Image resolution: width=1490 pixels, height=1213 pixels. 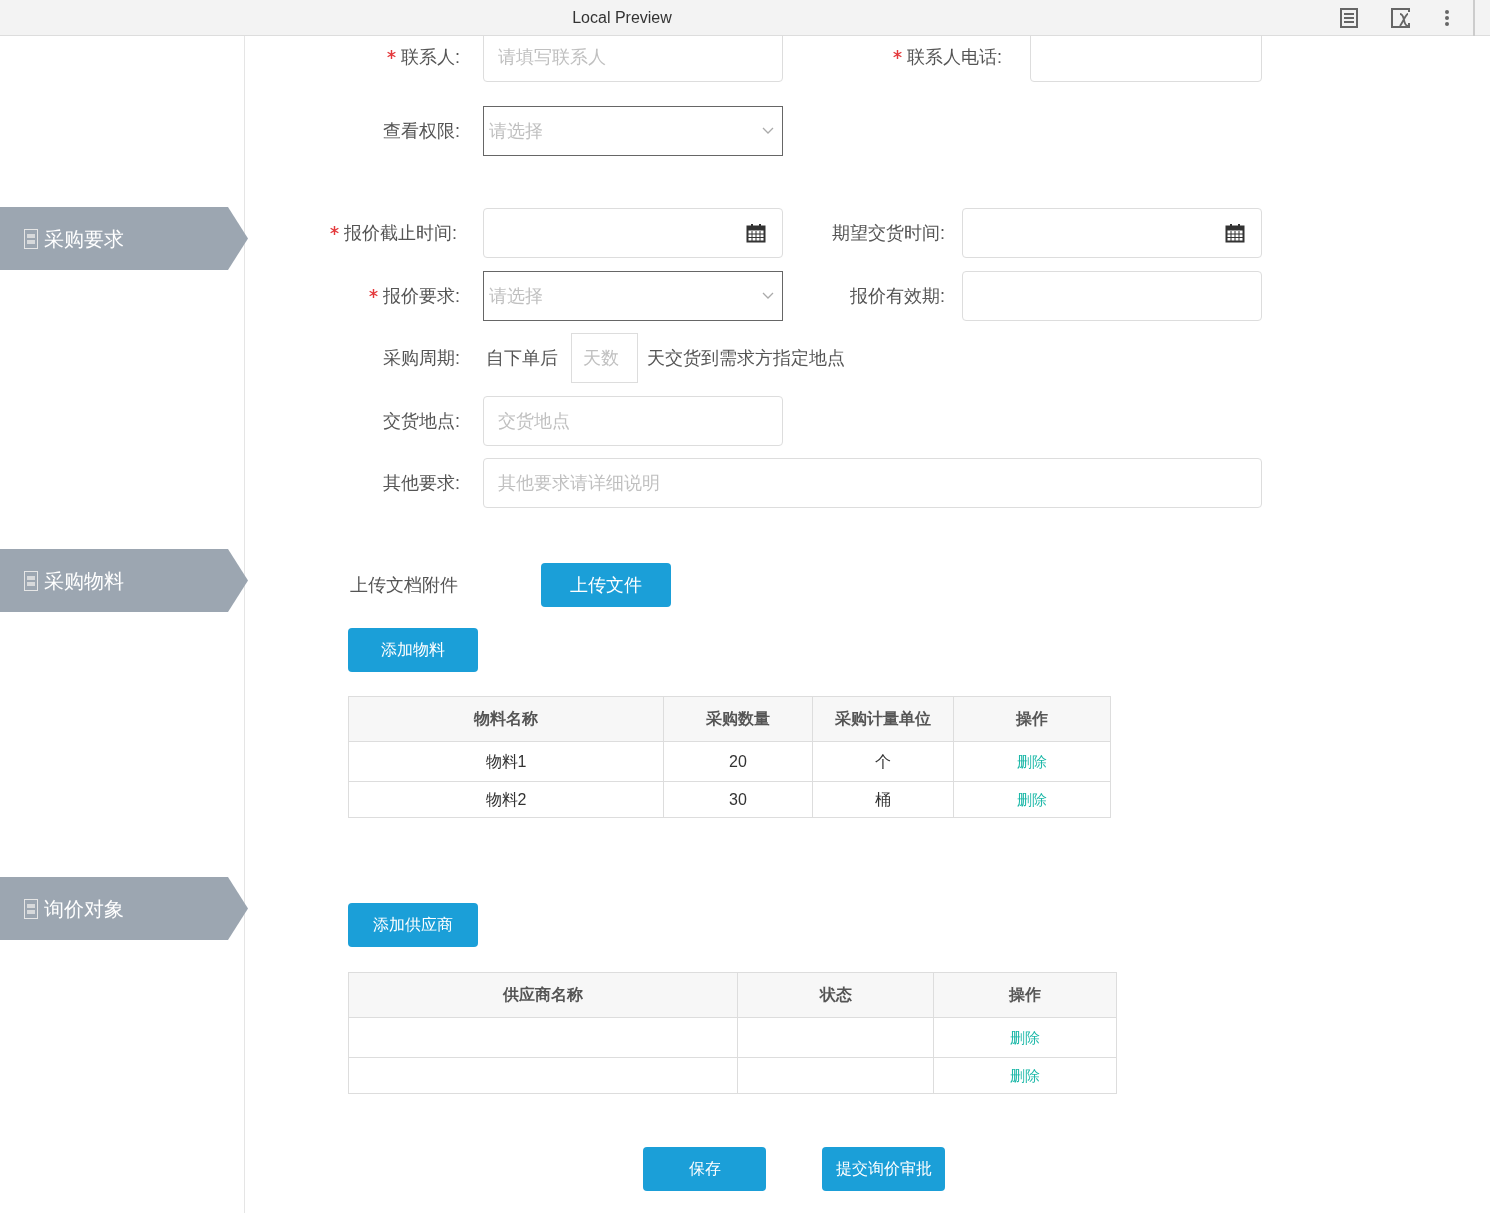 I want to click on section-tab: 询价对象, so click(x=124, y=908).